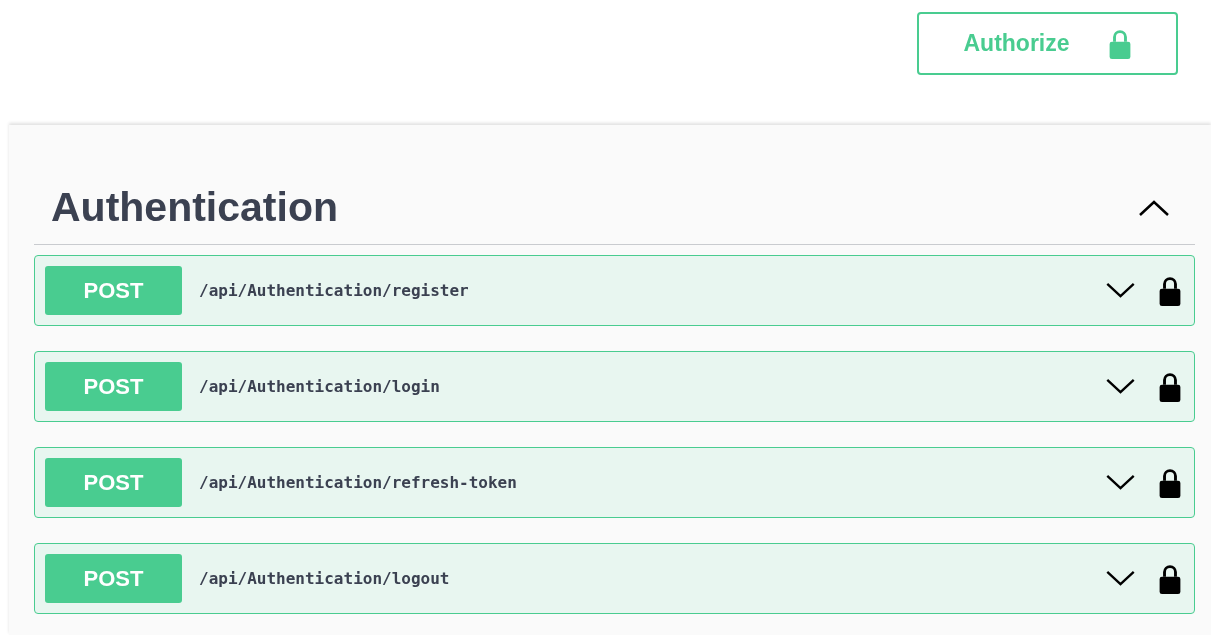 This screenshot has height=635, width=1211. I want to click on endpoint-path: /api/Authentication/login, so click(320, 386).